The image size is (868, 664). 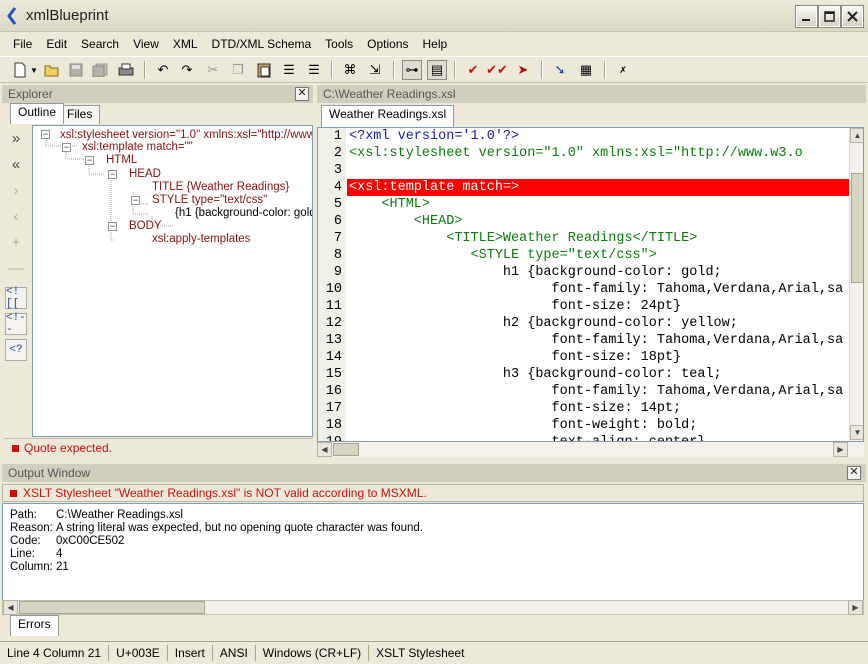 What do you see at coordinates (375, 70) in the screenshot?
I see `format-button: ⇲` at bounding box center [375, 70].